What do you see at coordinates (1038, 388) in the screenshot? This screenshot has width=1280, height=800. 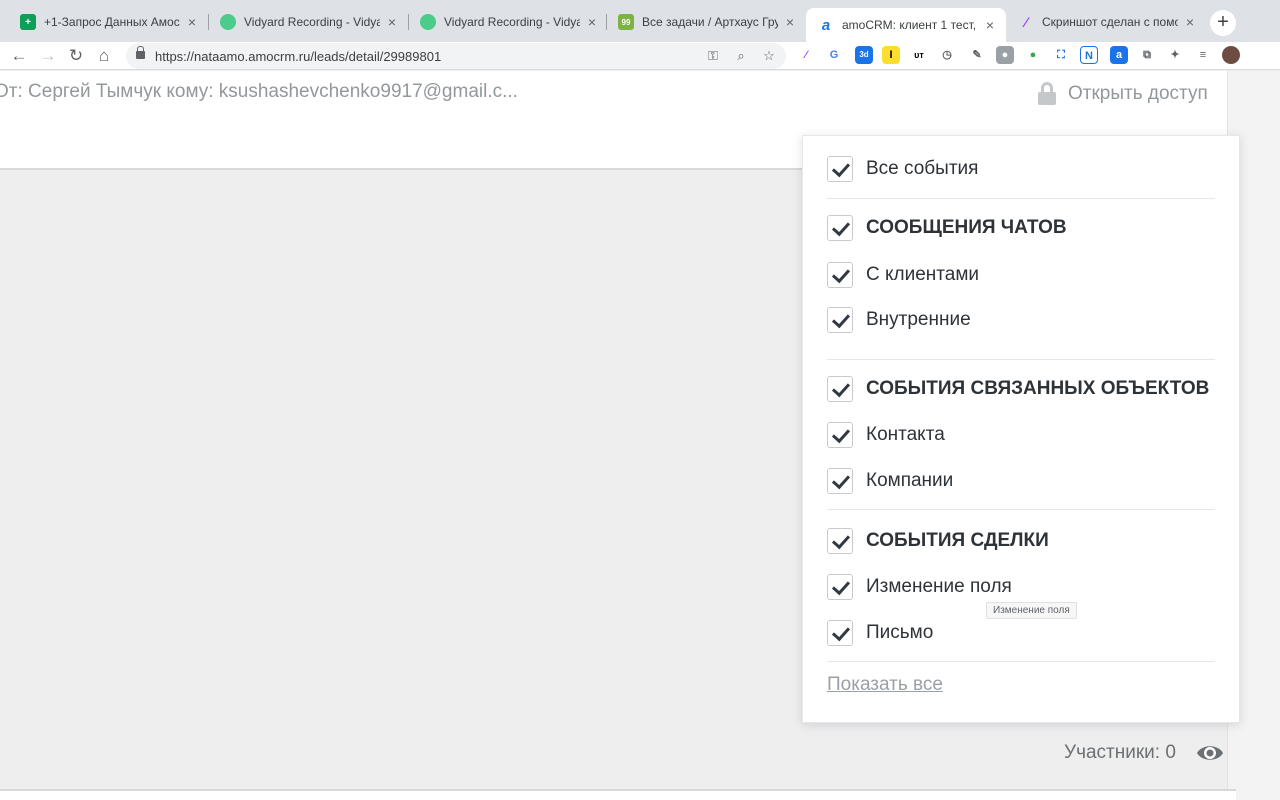 I see `filter-group-label: СОБЫТИЯ СВЯЗАННЫХ ОБЪЕКТОВ` at bounding box center [1038, 388].